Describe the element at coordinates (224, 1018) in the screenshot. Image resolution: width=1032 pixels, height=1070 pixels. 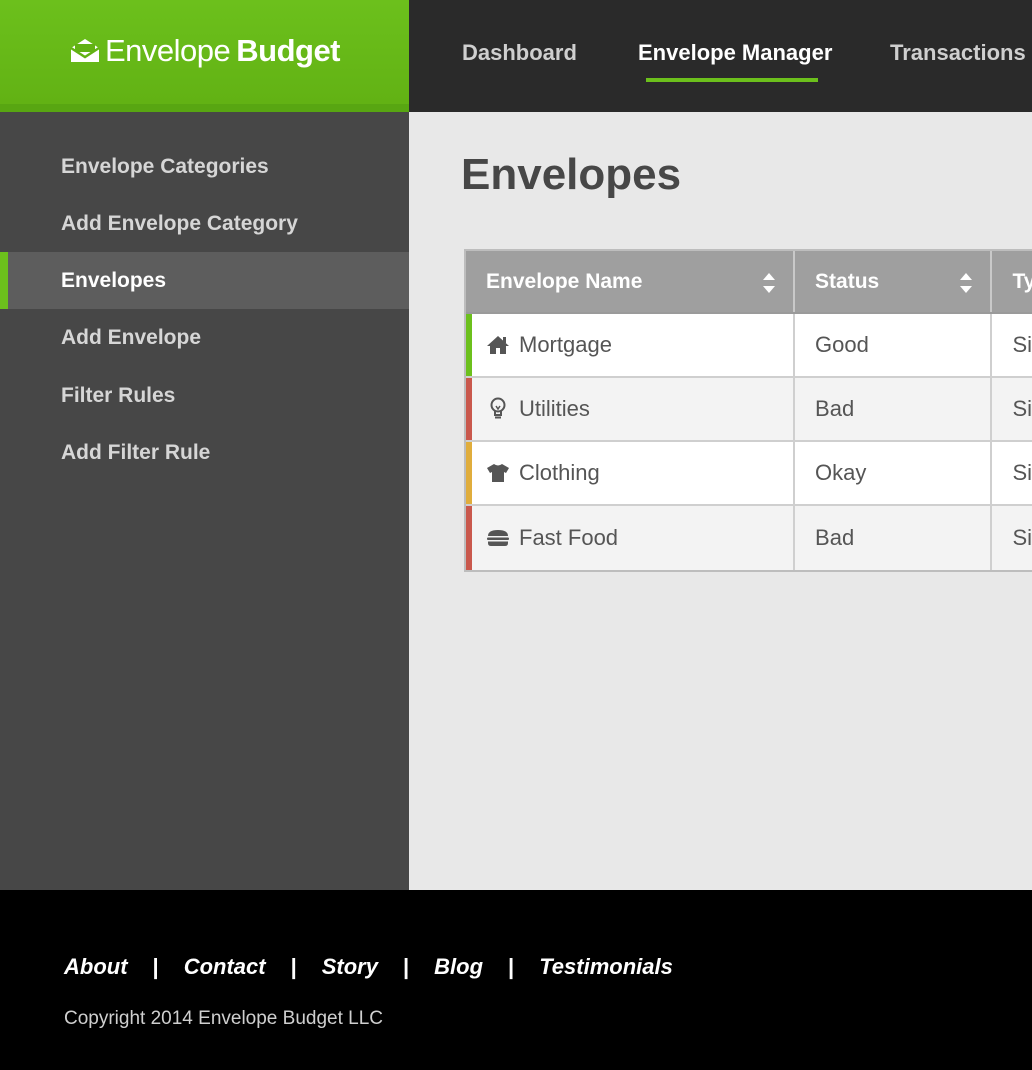
I see `copyright-text: Copyright 2014 Envelope Budget LLC` at that location.